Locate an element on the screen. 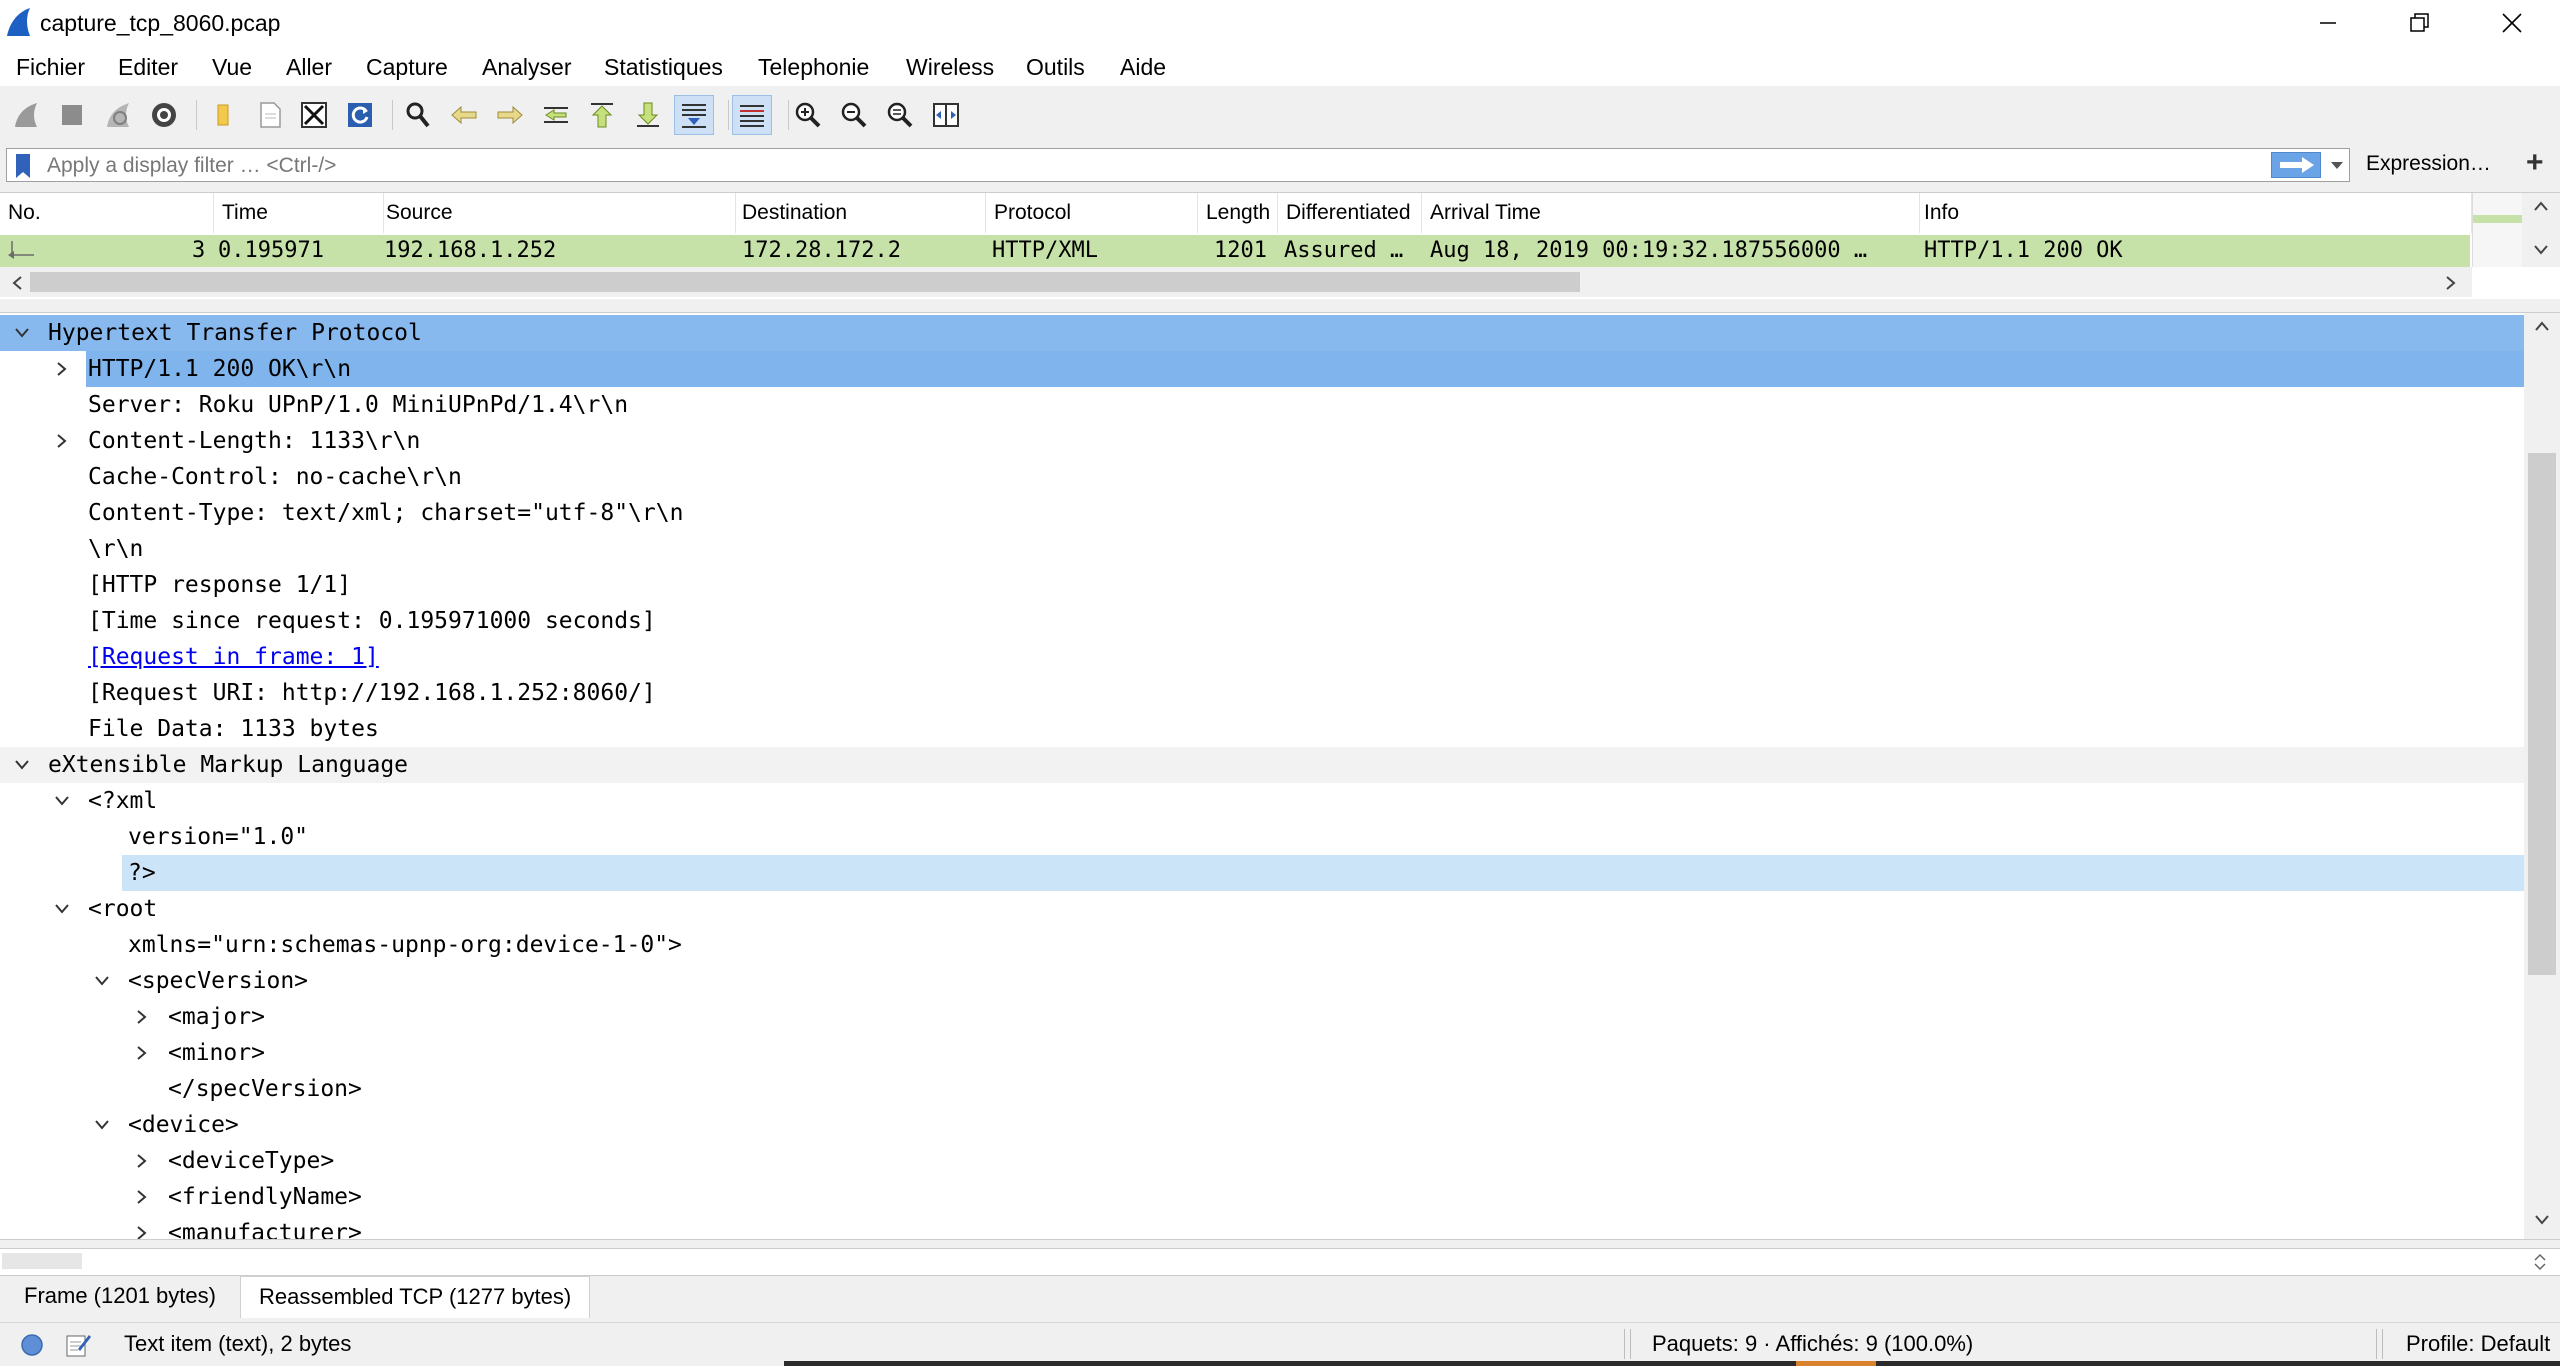 This screenshot has height=1366, width=2560. tree-row-minor: <minor> is located at coordinates (1262, 1053).